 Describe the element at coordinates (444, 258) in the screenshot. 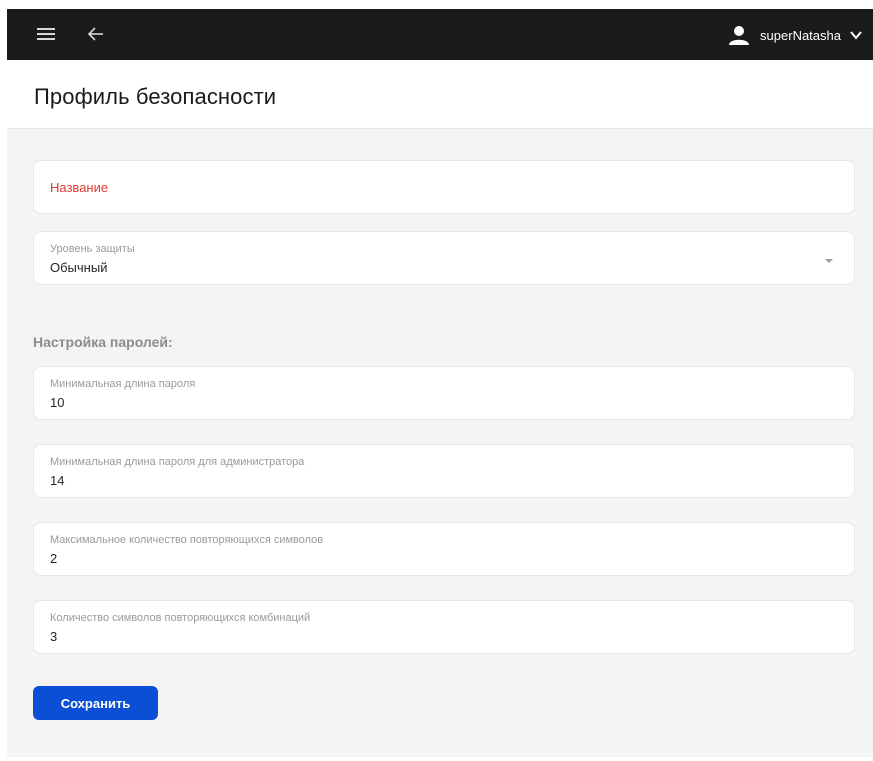

I see `protection-level-select: Уровень защиты Обычный` at that location.